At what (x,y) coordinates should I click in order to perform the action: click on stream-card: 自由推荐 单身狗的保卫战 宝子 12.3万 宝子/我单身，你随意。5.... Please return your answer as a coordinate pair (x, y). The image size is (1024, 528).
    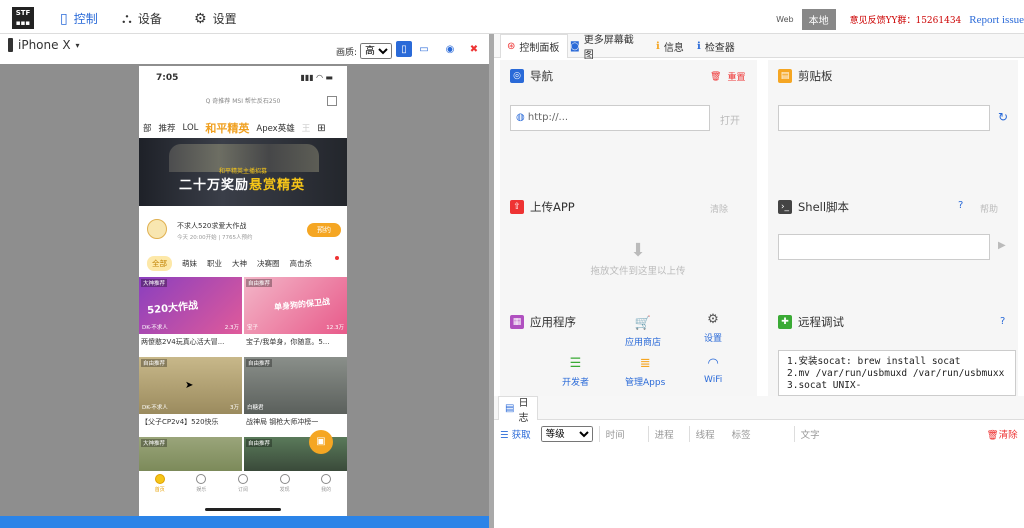
    Looking at the image, I should click on (295, 314).